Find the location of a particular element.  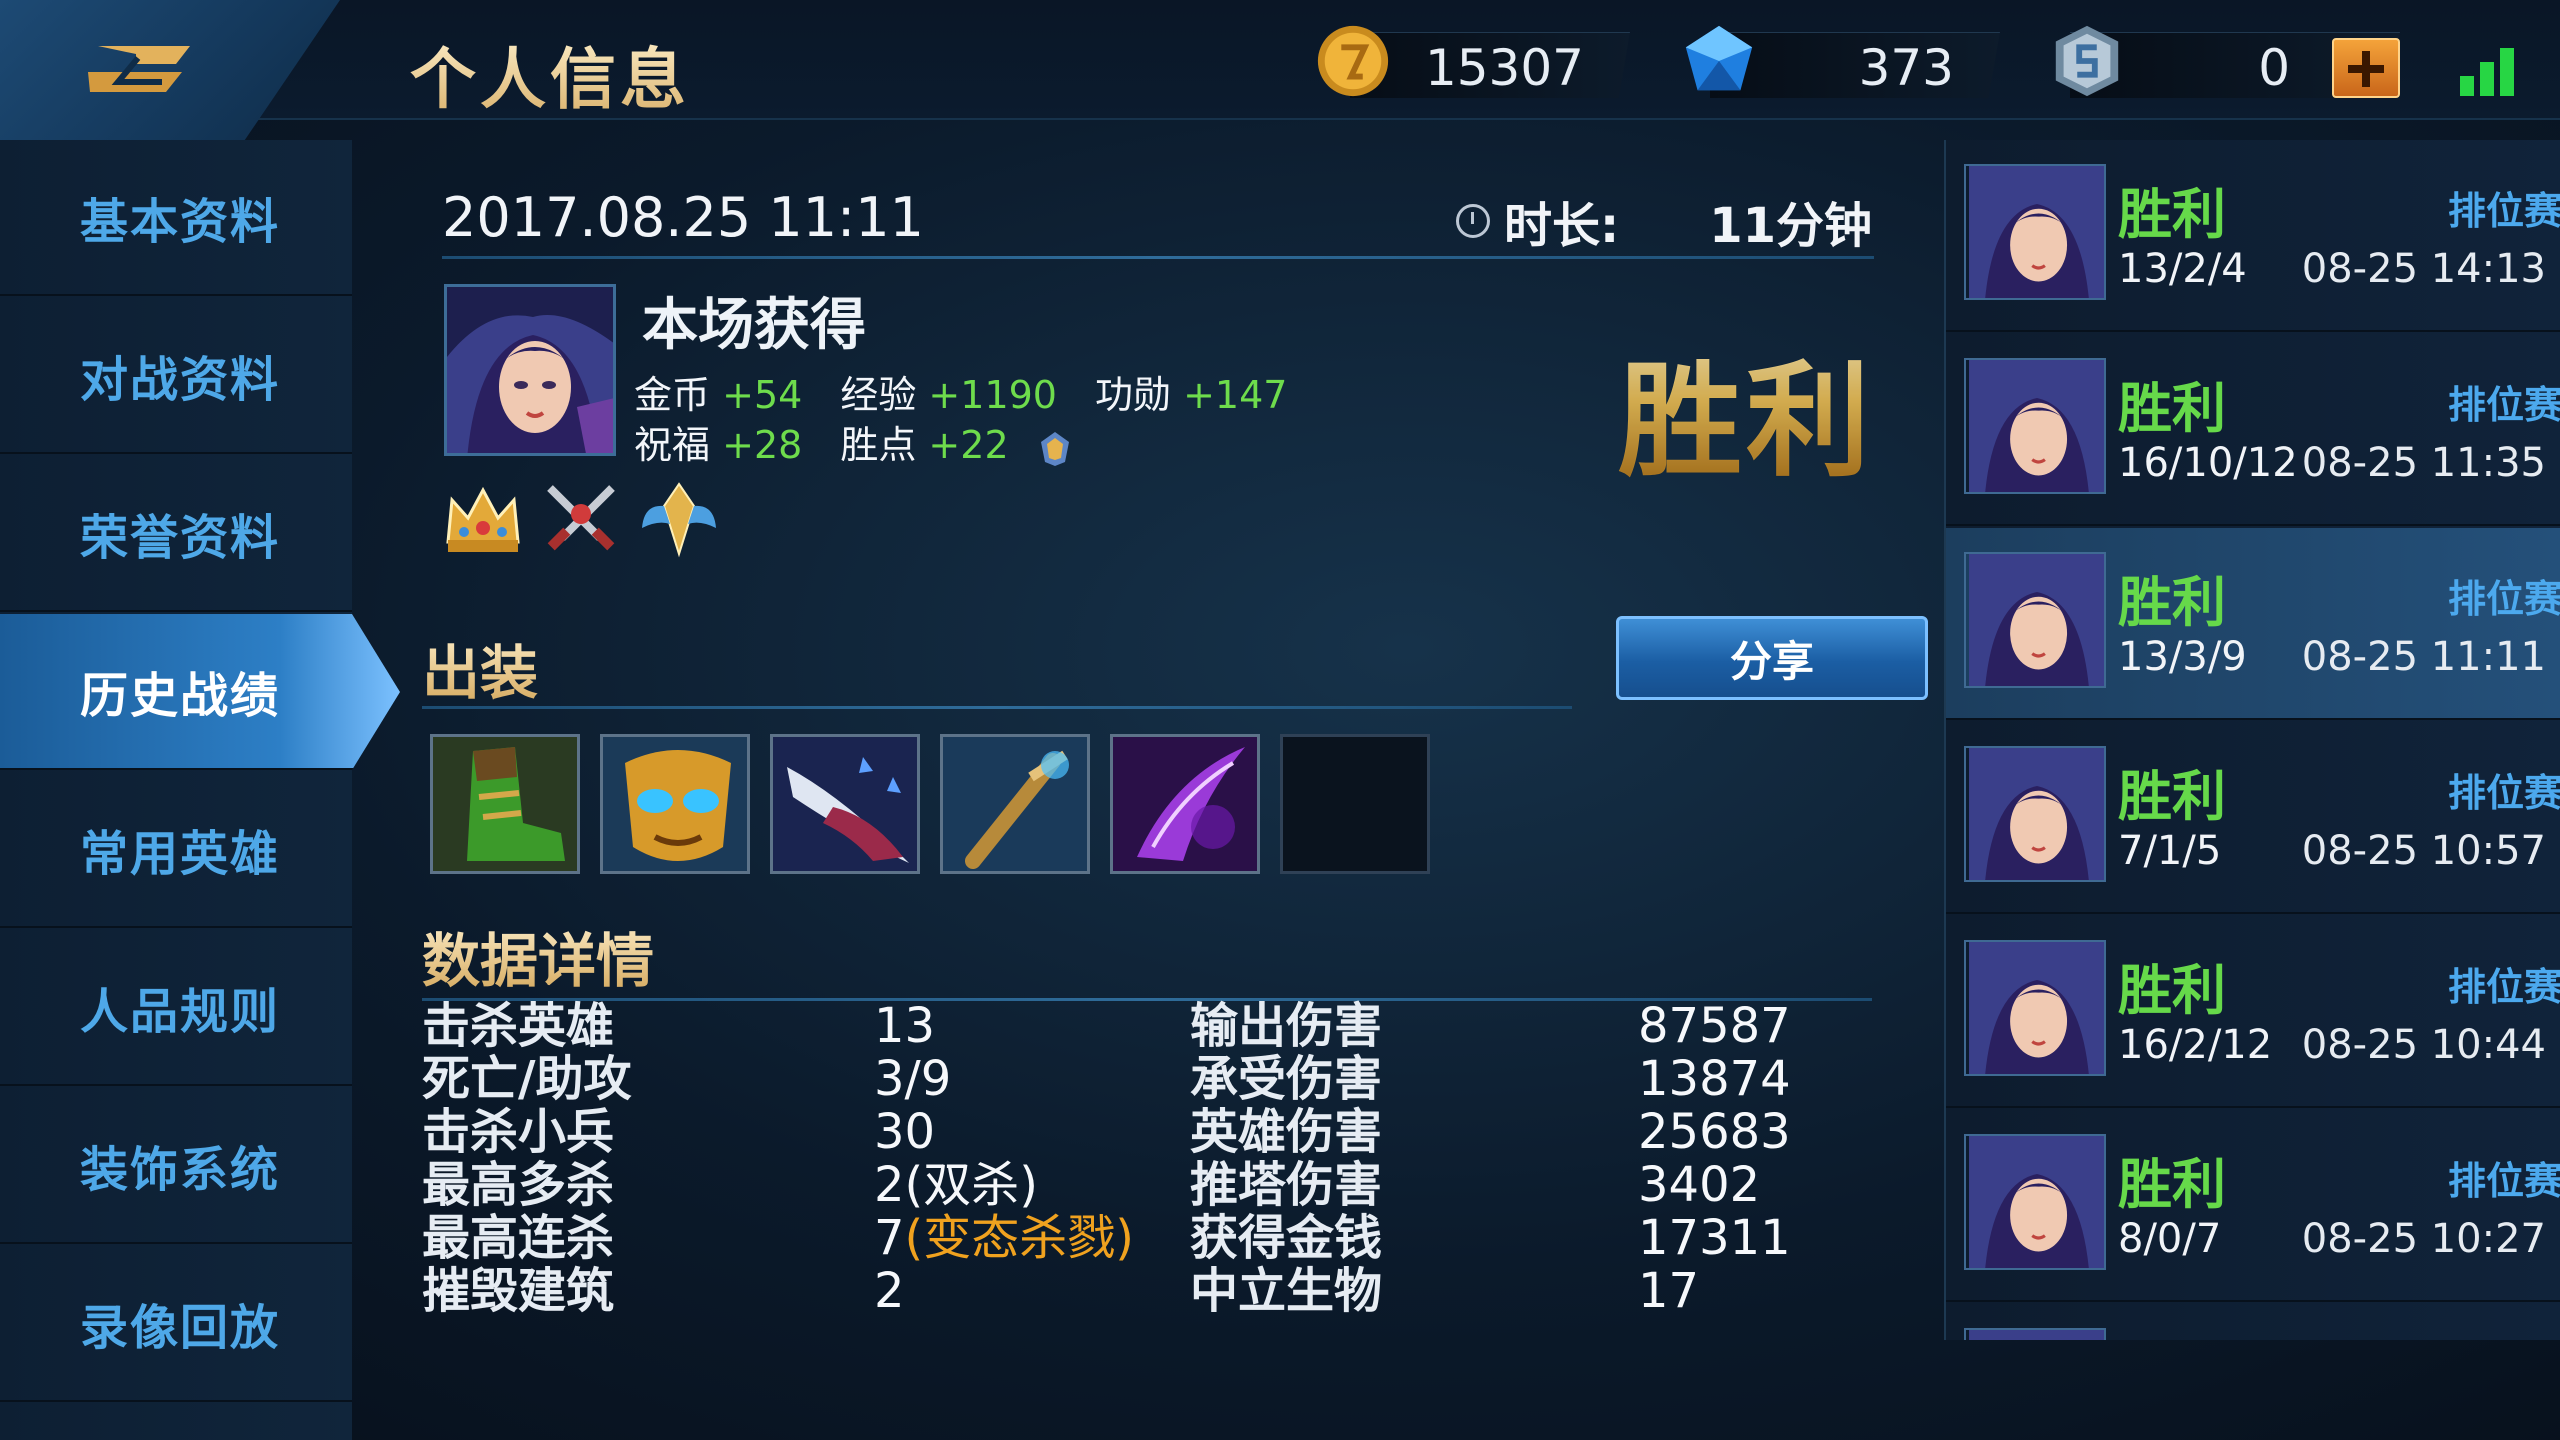

stat-label: 最高连杀 is located at coordinates (518, 1238).